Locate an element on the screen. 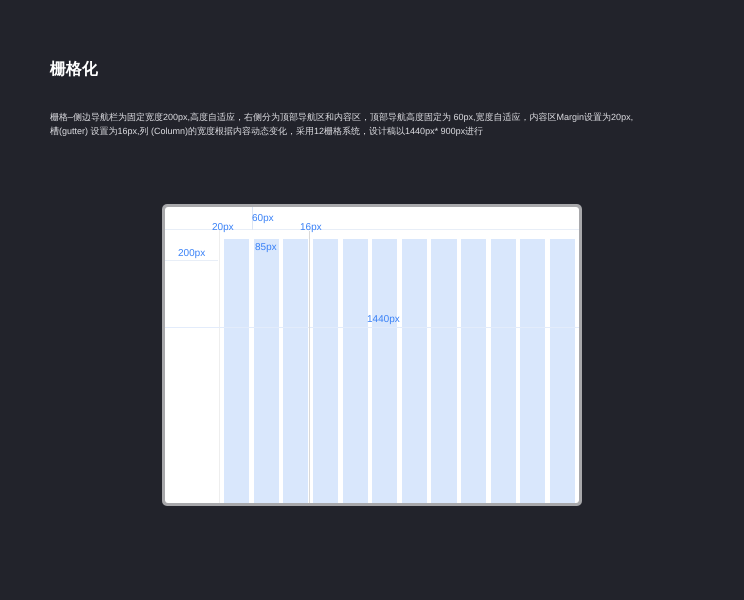 The image size is (744, 600). column-width-label: 85px is located at coordinates (266, 248).